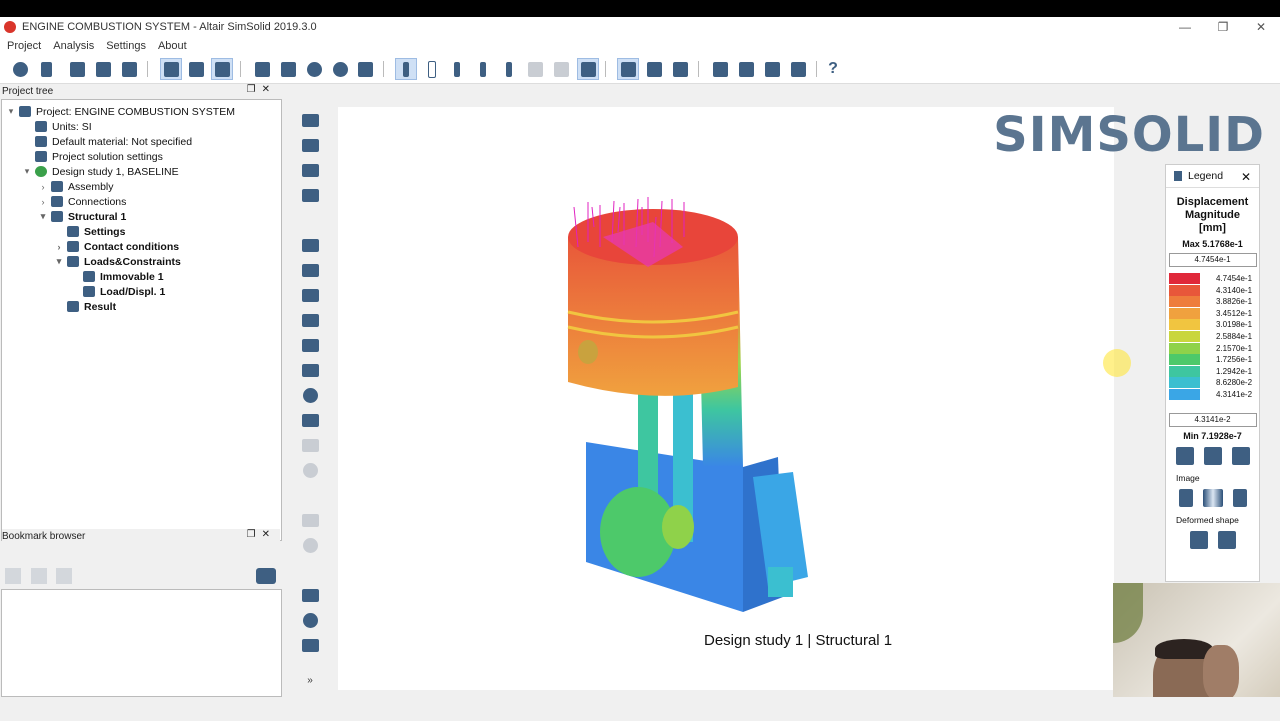 This screenshot has height=721, width=1280. I want to click on weld-icon, so click(310, 195).